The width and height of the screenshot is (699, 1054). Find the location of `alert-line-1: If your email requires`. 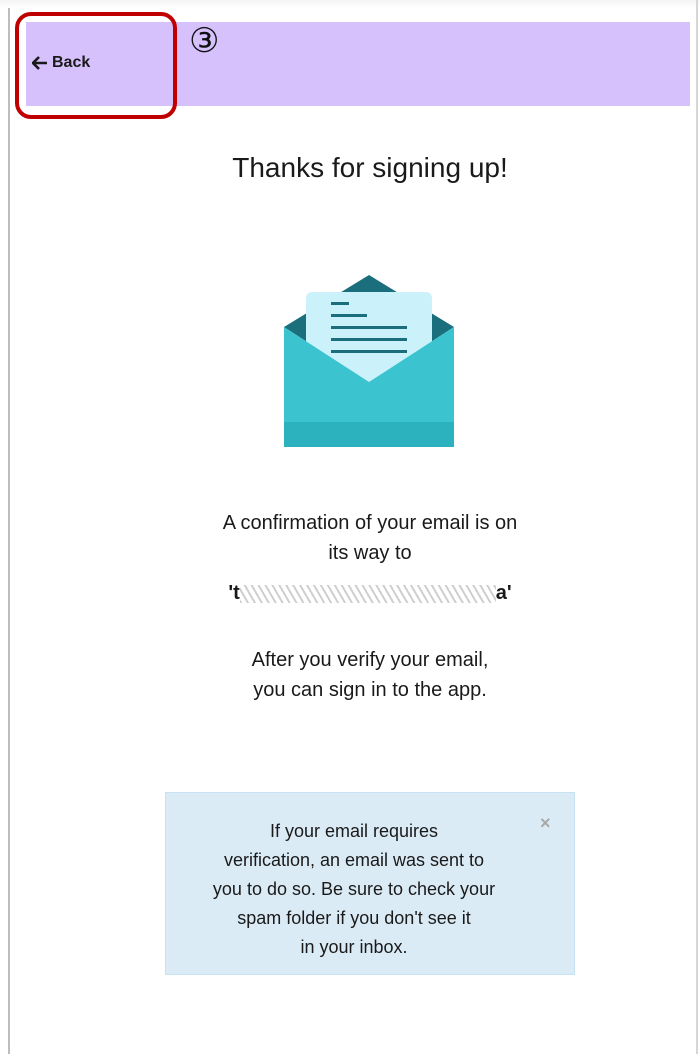

alert-line-1: If your email requires is located at coordinates (354, 831).